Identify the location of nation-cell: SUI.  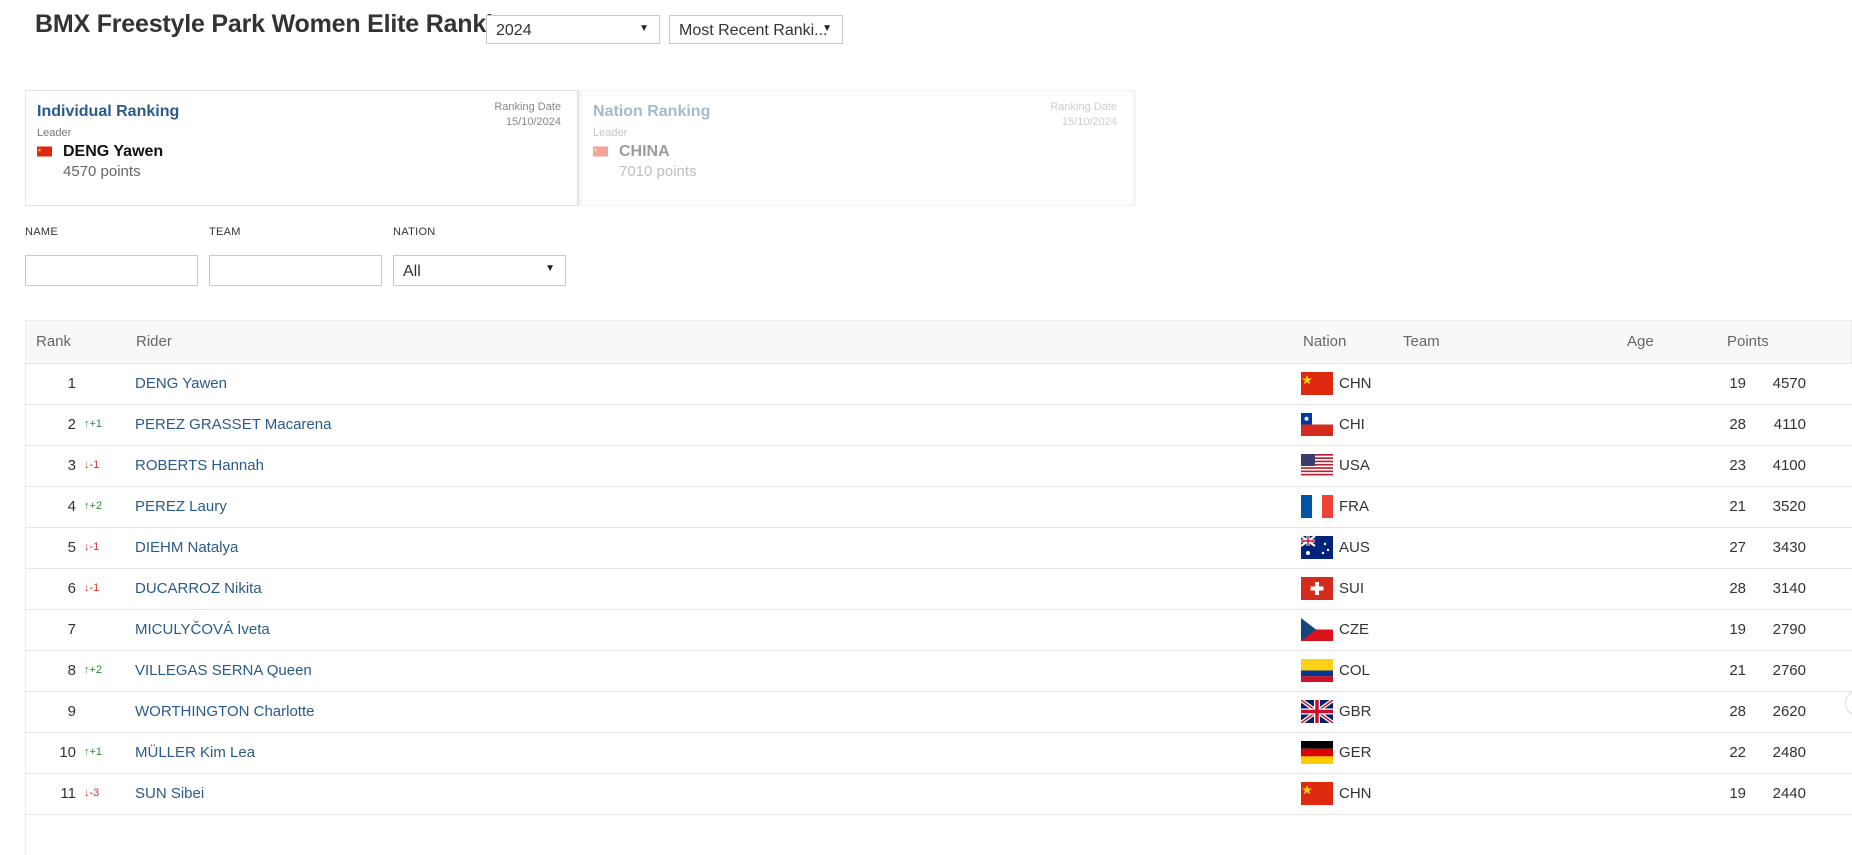
(1352, 588).